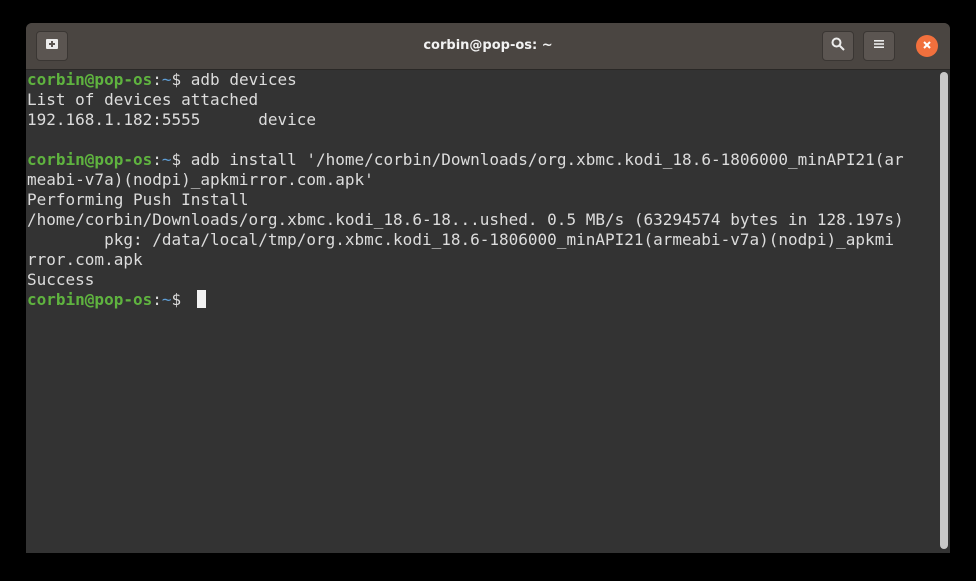 The width and height of the screenshot is (976, 581). What do you see at coordinates (482, 80) in the screenshot?
I see `prompt-line: corbin@pop-os:~$ adb devices` at bounding box center [482, 80].